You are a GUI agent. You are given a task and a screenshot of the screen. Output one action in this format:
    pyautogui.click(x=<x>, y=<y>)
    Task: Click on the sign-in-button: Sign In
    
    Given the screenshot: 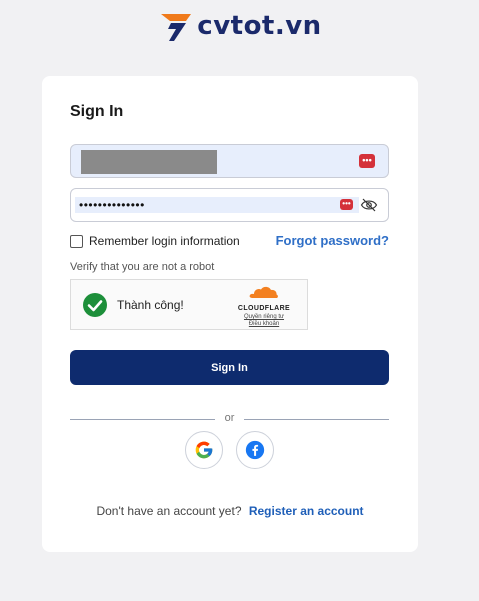 What is the action you would take?
    pyautogui.click(x=229, y=367)
    